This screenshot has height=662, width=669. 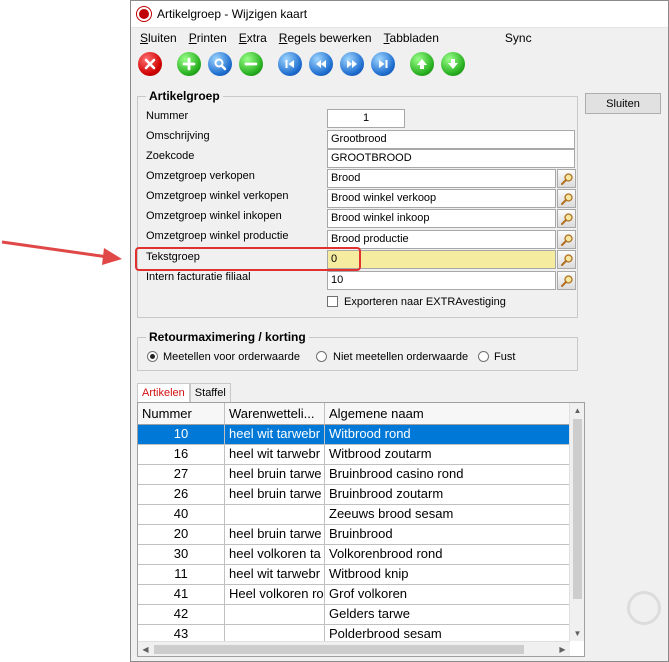 What do you see at coordinates (577, 633) in the screenshot?
I see `scroll-down-icon: ▼` at bounding box center [577, 633].